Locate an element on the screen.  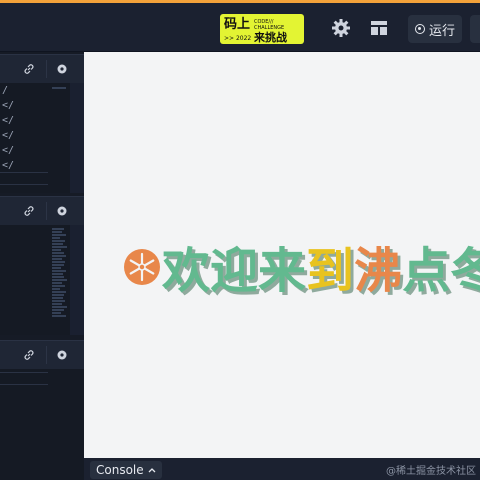
run-button: 运行 is located at coordinates (435, 29).